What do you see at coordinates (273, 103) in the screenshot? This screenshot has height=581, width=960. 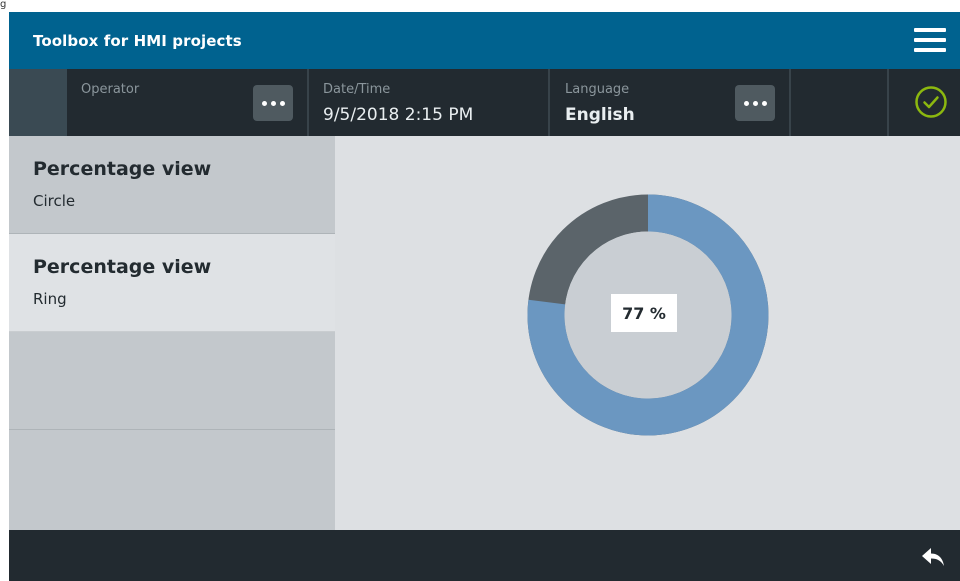 I see `operator-more-button` at bounding box center [273, 103].